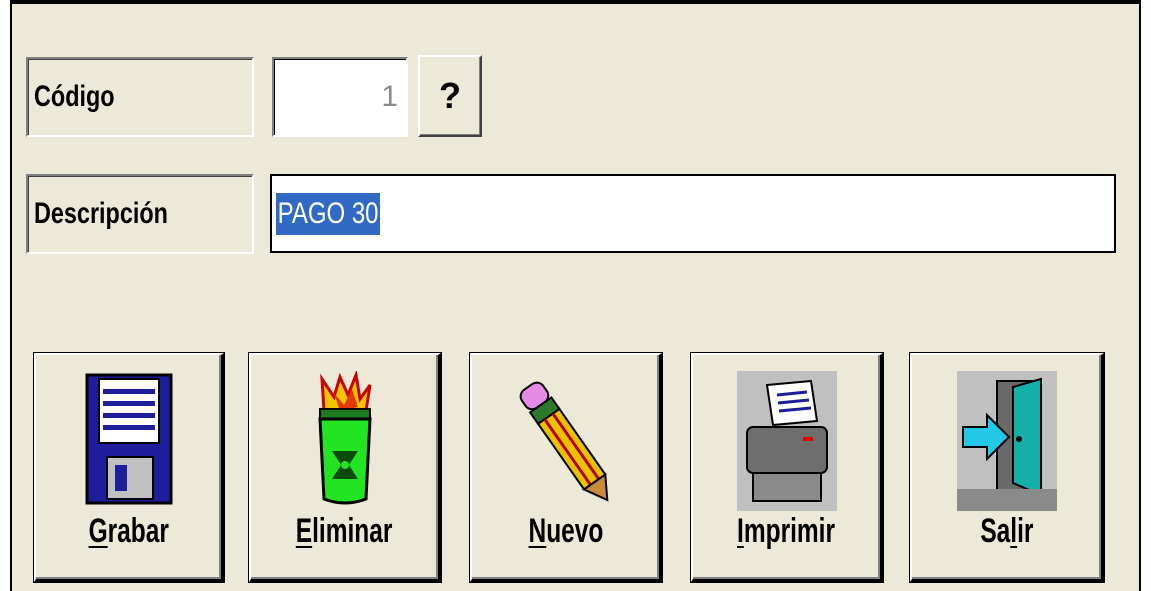 Image resolution: width=1151 pixels, height=591 pixels. I want to click on exit-door-icon, so click(1006, 441).